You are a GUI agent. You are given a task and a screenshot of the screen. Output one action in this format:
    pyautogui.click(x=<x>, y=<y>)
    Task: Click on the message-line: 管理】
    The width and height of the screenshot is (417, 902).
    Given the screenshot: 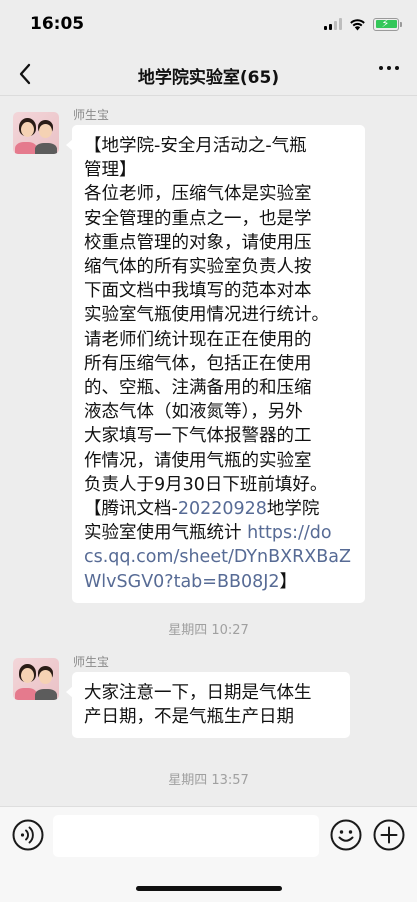 What is the action you would take?
    pyautogui.click(x=219, y=170)
    